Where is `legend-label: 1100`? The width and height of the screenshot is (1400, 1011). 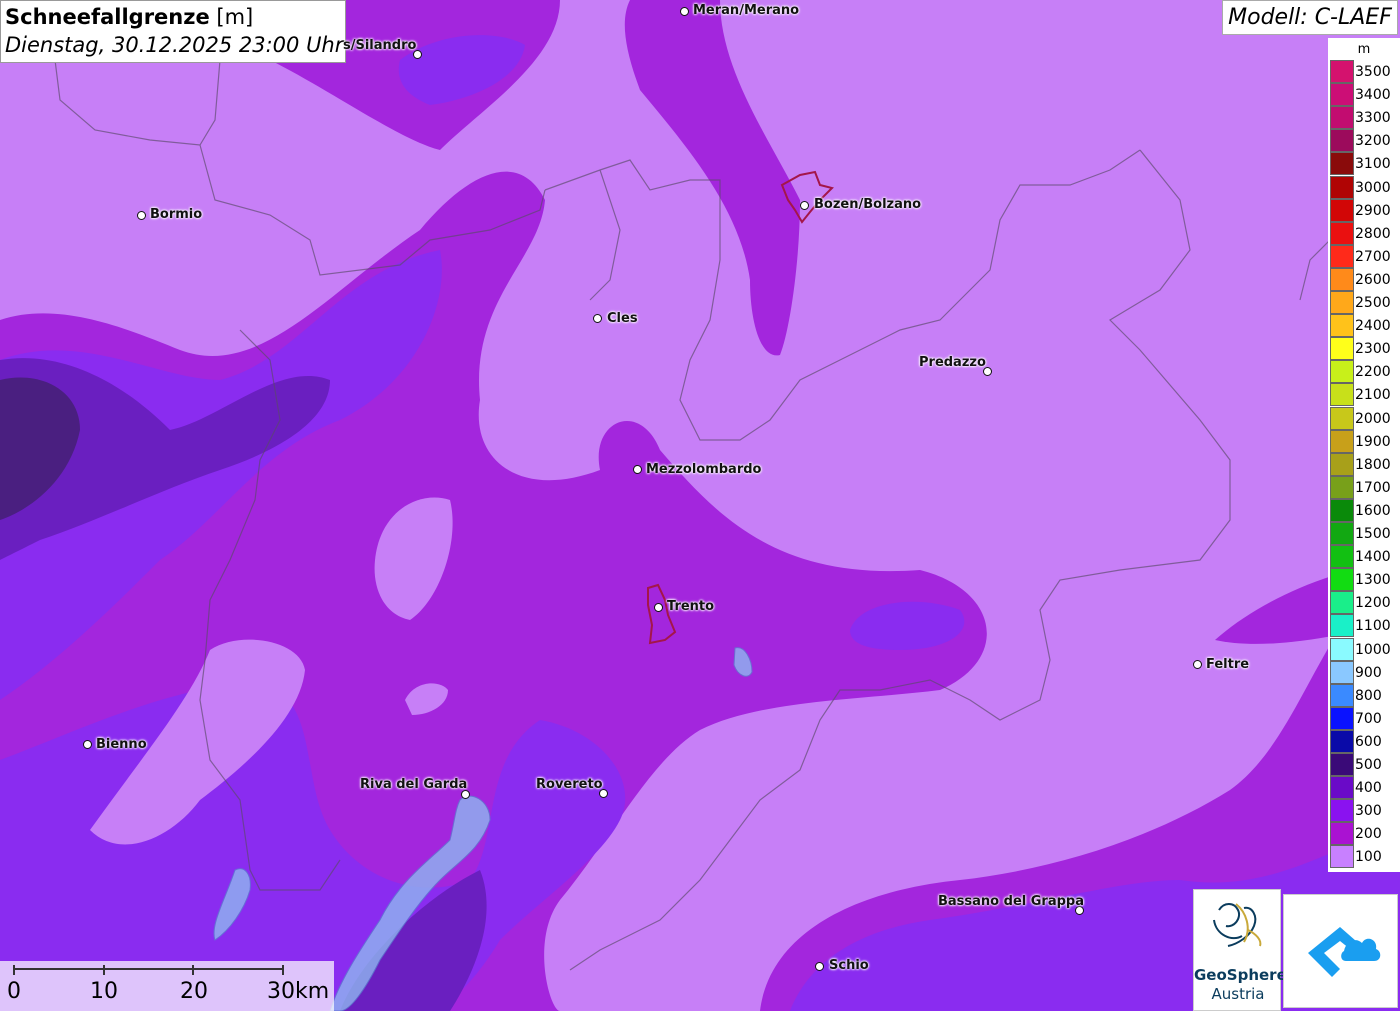 legend-label: 1100 is located at coordinates (1373, 626).